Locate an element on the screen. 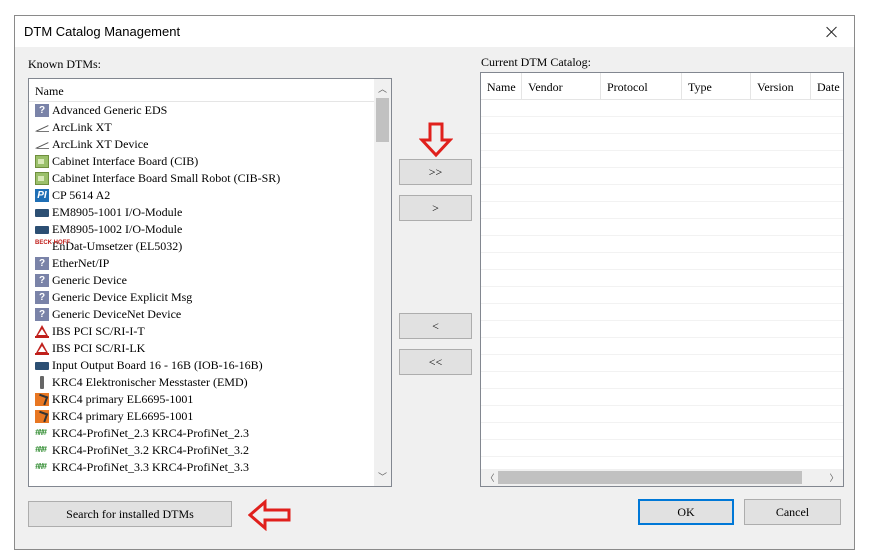 The image size is (872, 554). list-item-label: IBS PCI SC/RI-LK is located at coordinates (99, 348).